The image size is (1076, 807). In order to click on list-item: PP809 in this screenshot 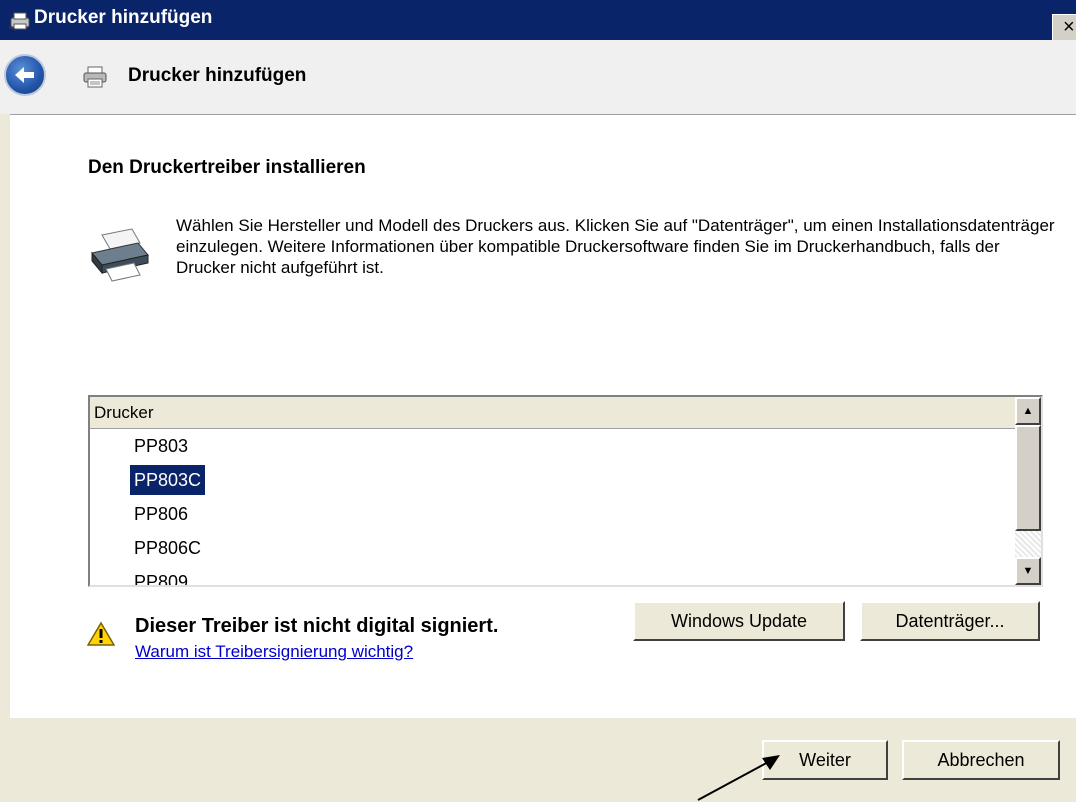, I will do `click(161, 576)`.